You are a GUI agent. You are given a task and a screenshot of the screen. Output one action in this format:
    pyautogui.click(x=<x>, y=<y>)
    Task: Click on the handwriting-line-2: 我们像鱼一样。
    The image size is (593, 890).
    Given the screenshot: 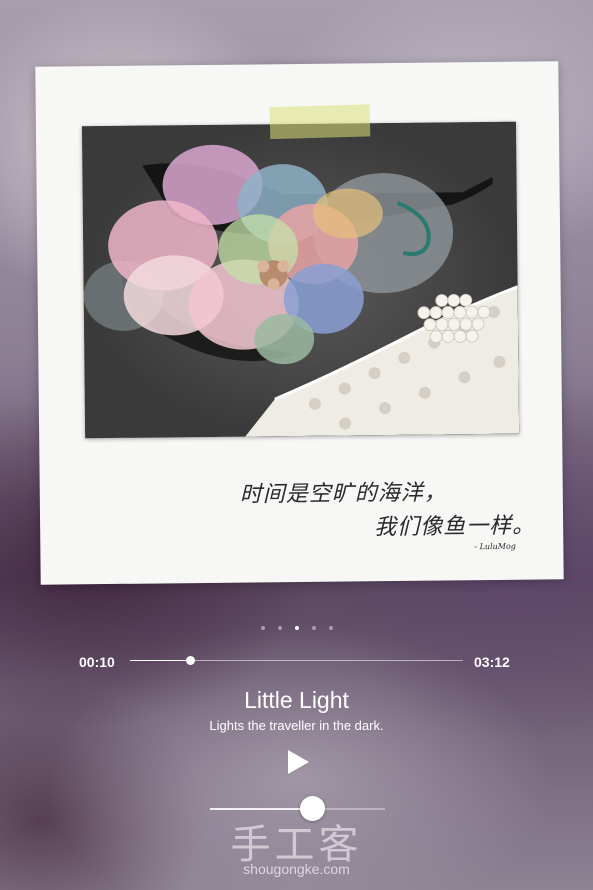 What is the action you would take?
    pyautogui.click(x=455, y=527)
    